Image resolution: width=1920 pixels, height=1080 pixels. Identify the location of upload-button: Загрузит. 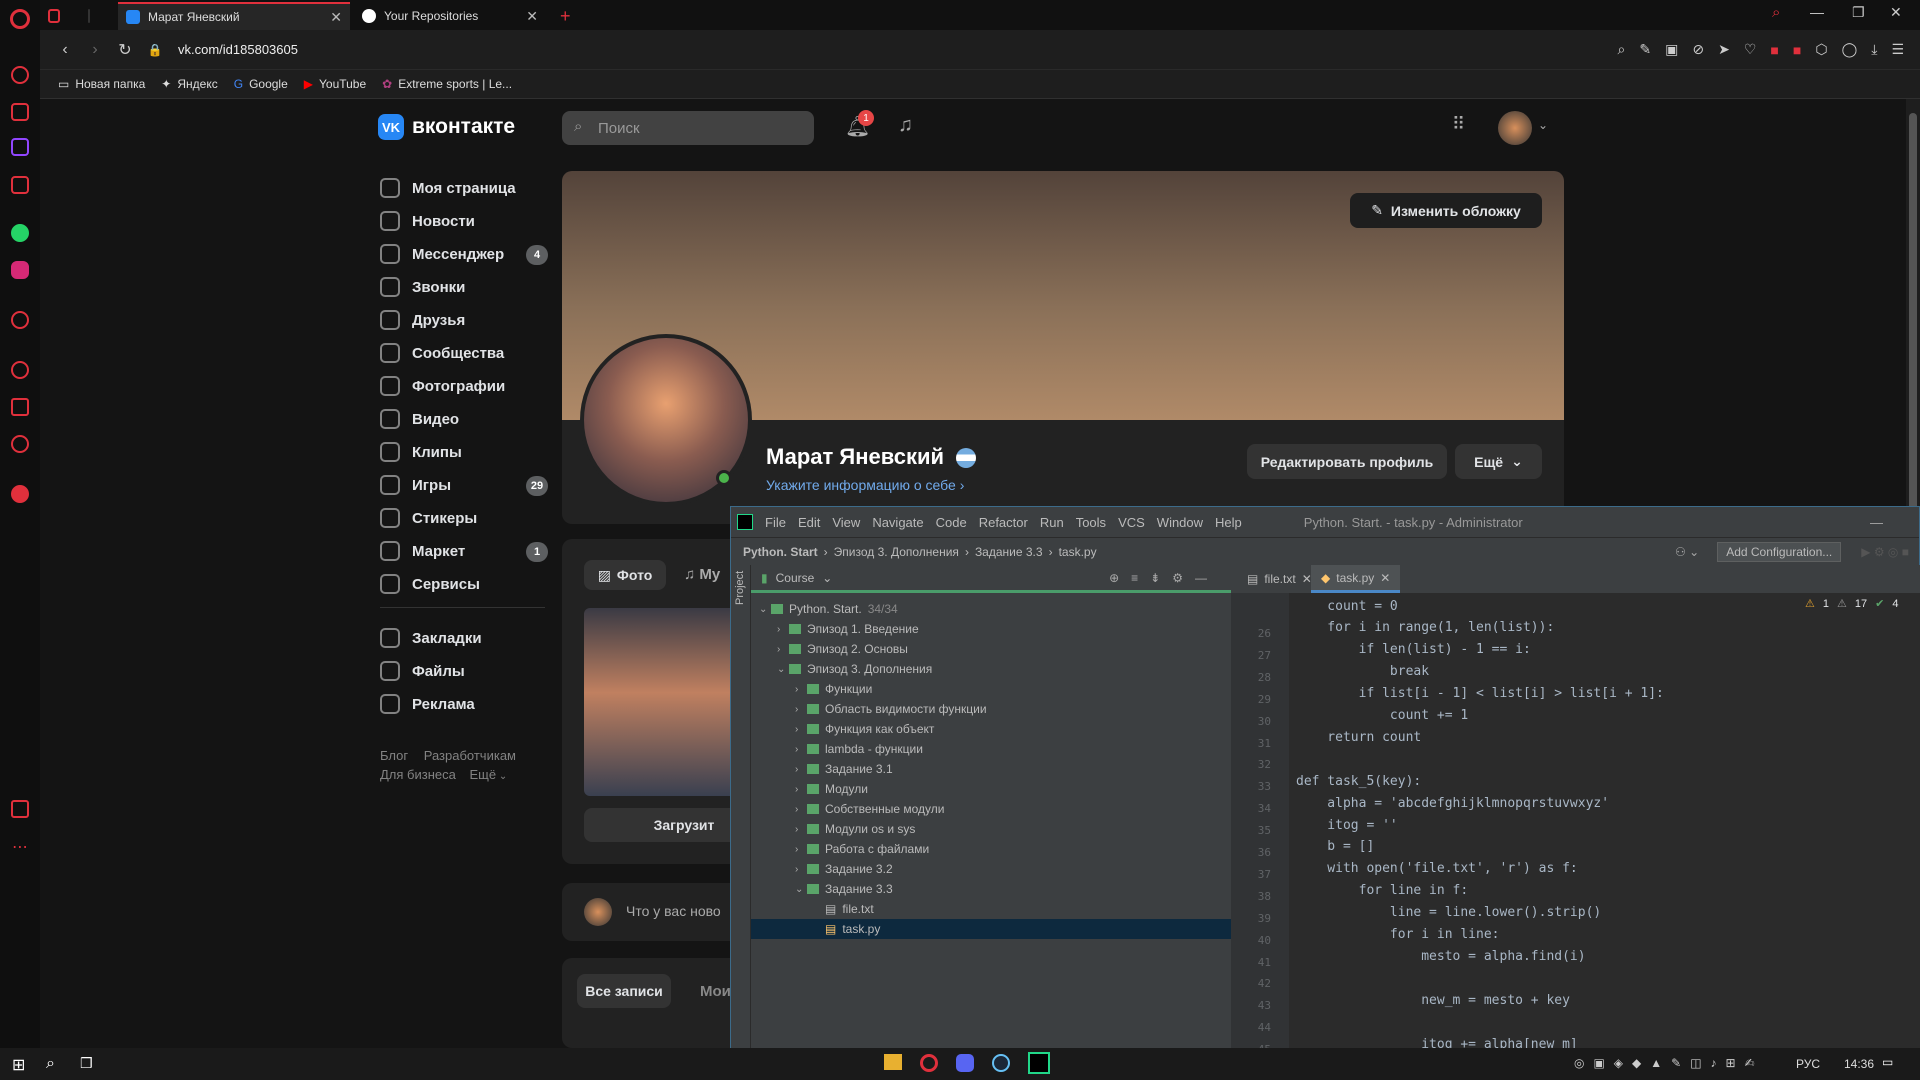
(664, 825).